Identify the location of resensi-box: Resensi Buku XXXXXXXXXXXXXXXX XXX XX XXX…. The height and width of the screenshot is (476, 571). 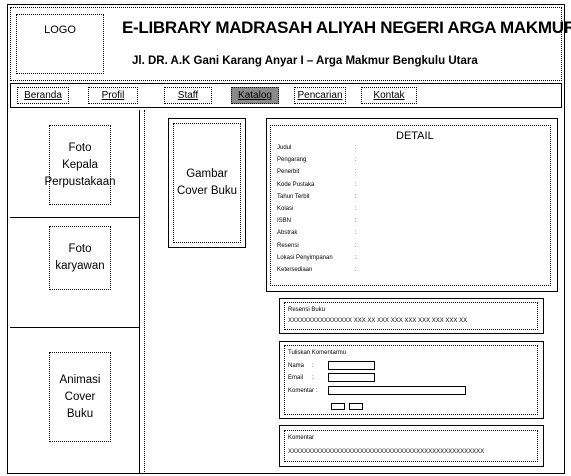
(411, 316).